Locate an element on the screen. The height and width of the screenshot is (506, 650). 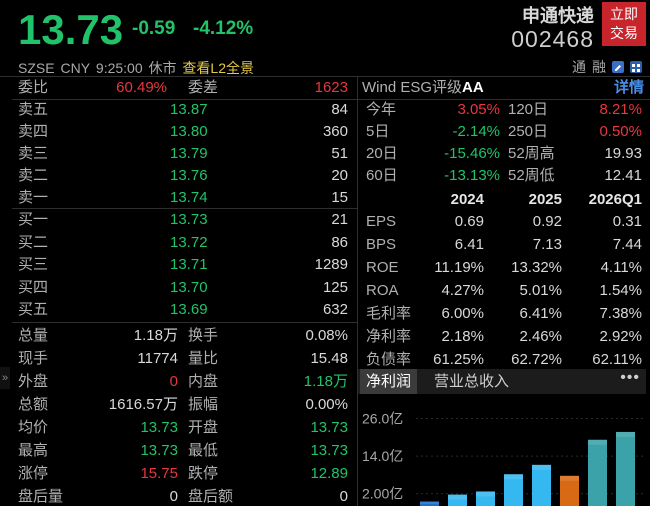
tab-net-profit: 净利润 is located at coordinates (389, 381).